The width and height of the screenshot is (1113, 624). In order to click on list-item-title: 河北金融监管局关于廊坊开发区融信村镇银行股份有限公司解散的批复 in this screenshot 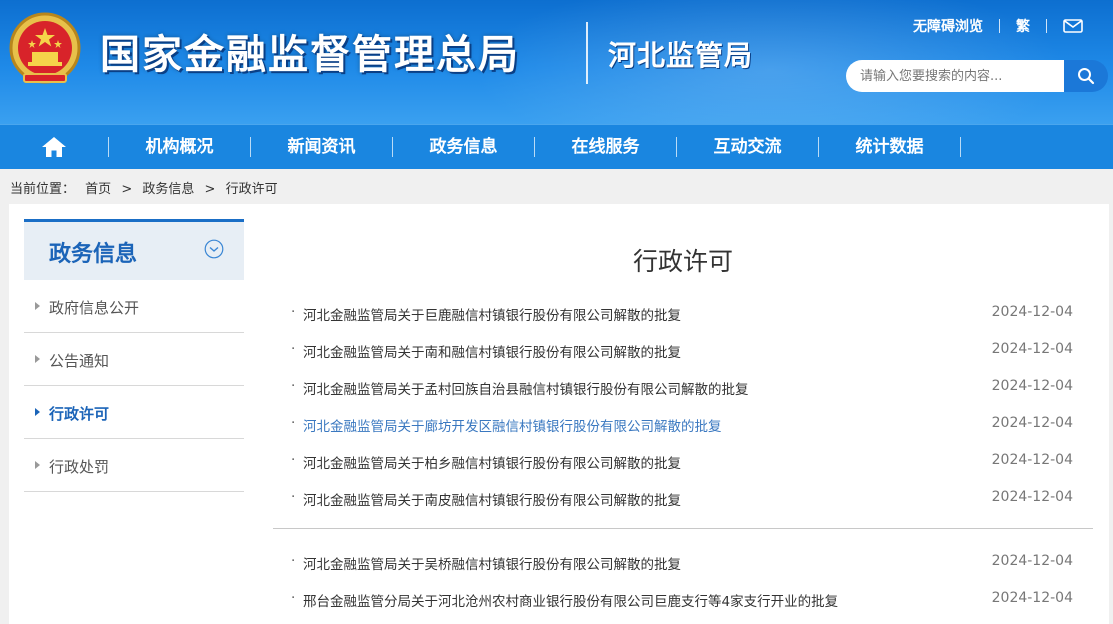, I will do `click(512, 425)`.